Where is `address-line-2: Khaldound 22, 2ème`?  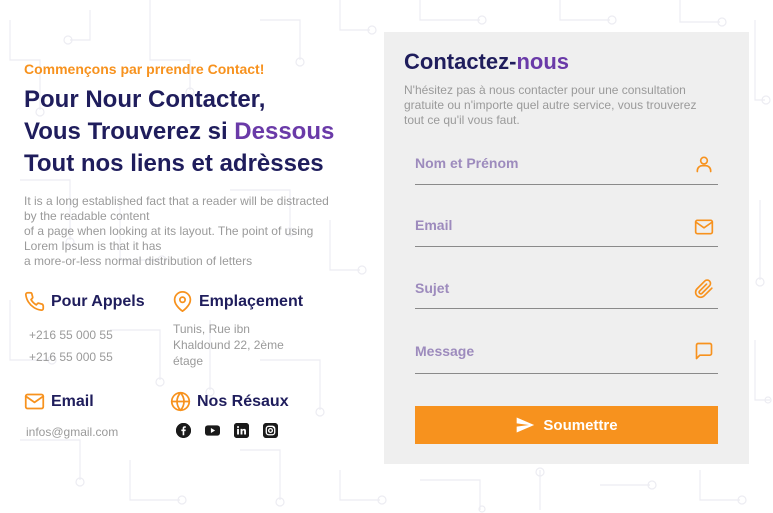
address-line-2: Khaldound 22, 2ème is located at coordinates (228, 345).